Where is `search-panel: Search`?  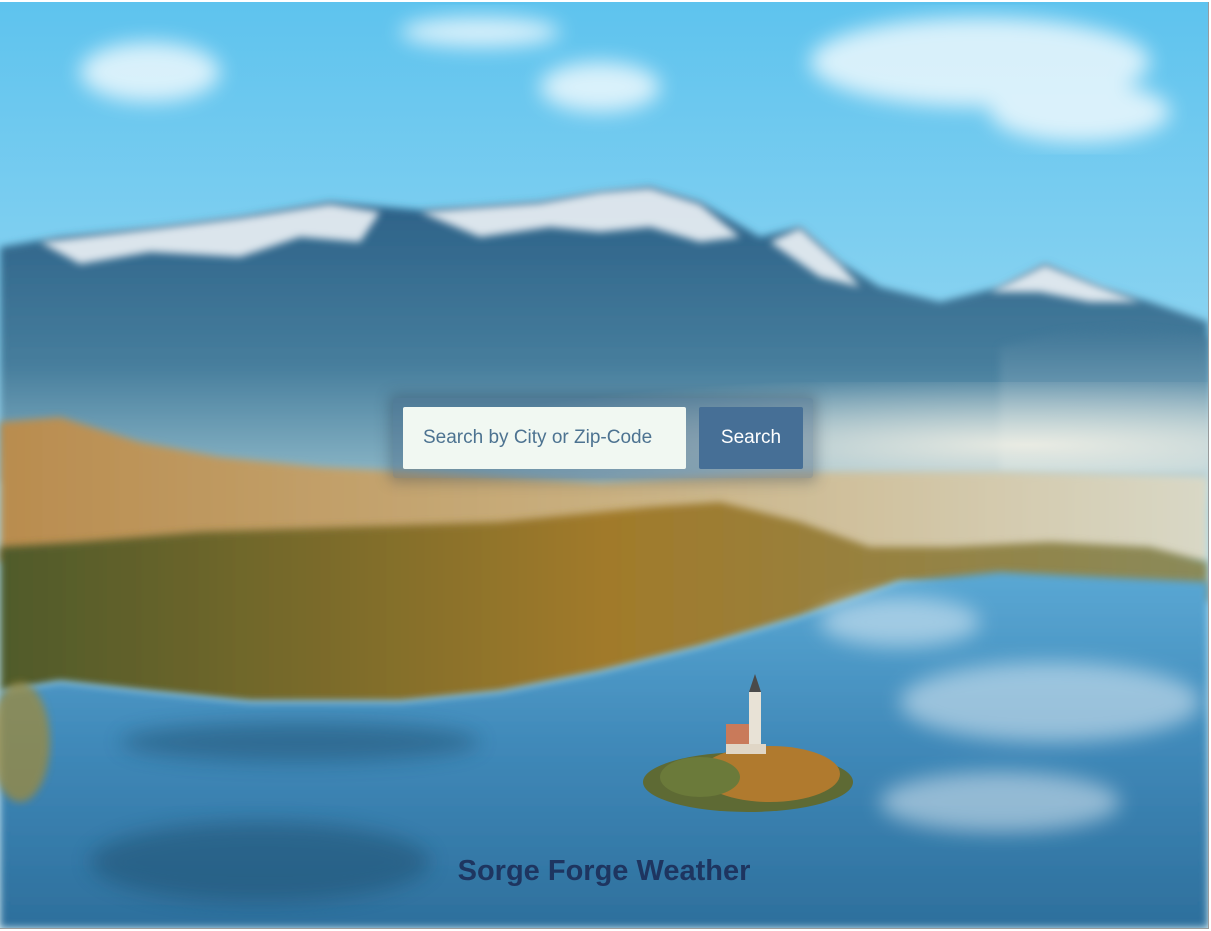 search-panel: Search is located at coordinates (603, 438).